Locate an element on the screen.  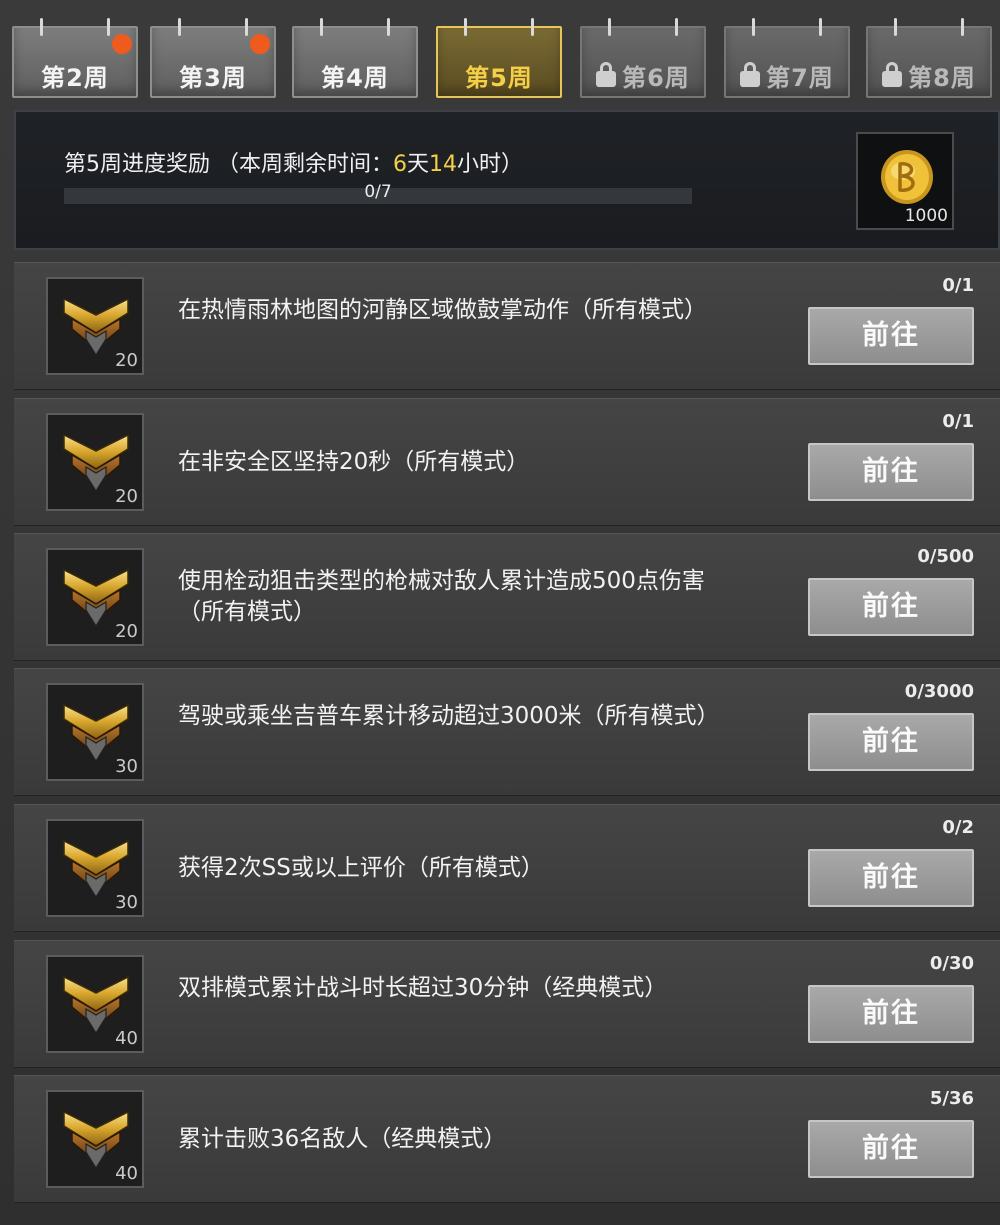
task-description: 累计击败36名敌人（经典模式） is located at coordinates (342, 1139).